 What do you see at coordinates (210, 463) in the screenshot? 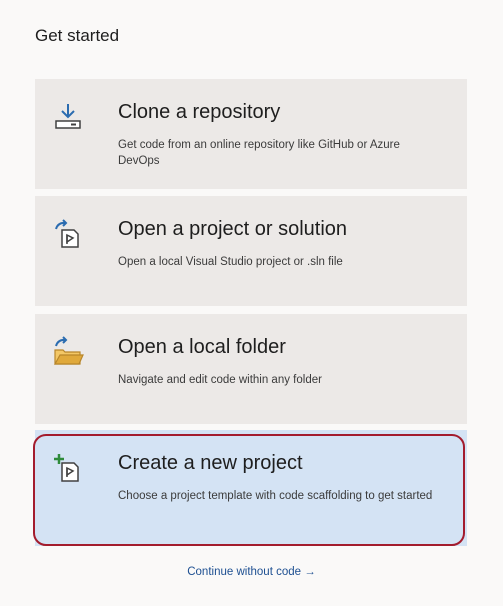
I see `card-title: Create a new project` at bounding box center [210, 463].